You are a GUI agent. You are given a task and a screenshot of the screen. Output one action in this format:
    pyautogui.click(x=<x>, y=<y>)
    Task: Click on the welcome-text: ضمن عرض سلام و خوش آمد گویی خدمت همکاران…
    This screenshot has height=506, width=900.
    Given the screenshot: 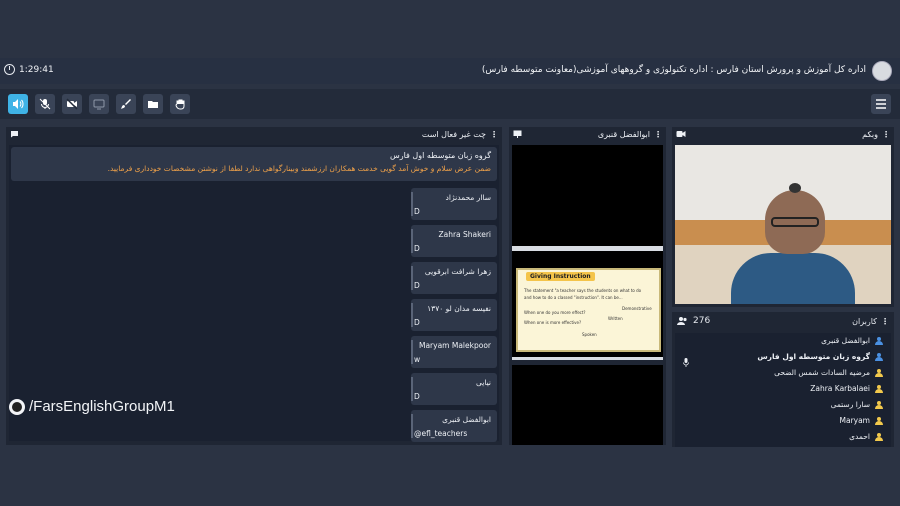 What is the action you would take?
    pyautogui.click(x=299, y=168)
    